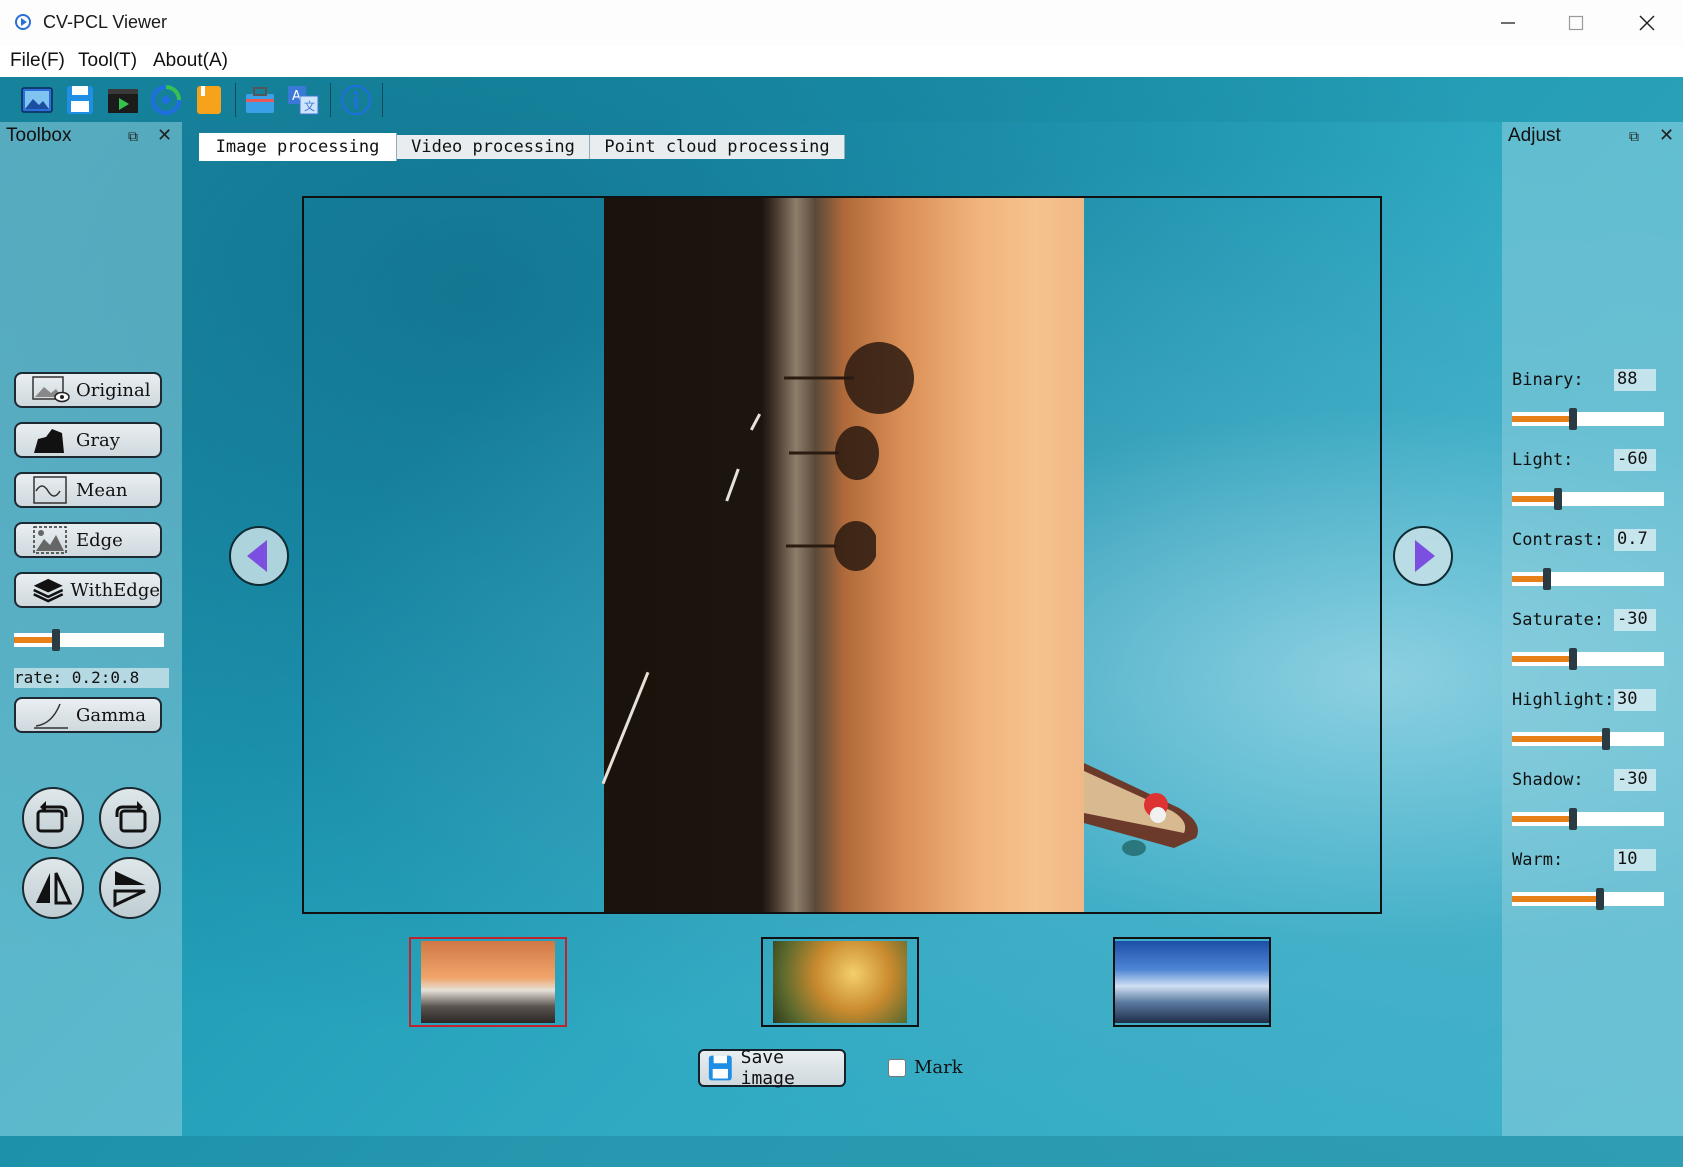 This screenshot has height=1167, width=1683. I want to click on withedge-label: WithEdge, so click(115, 590).